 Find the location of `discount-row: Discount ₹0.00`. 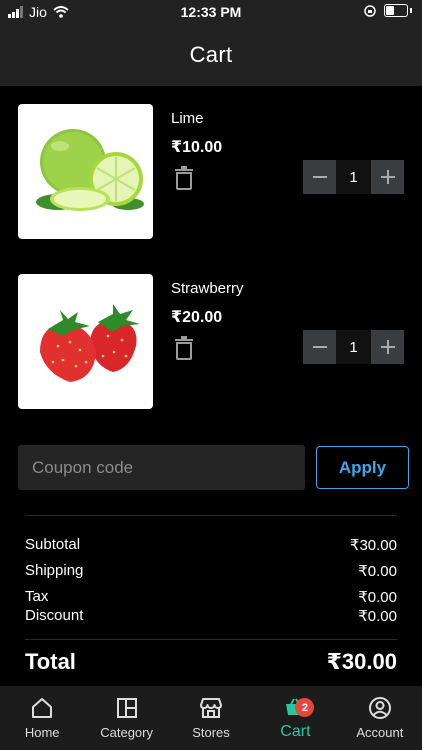

discount-row: Discount ₹0.00 is located at coordinates (211, 616).